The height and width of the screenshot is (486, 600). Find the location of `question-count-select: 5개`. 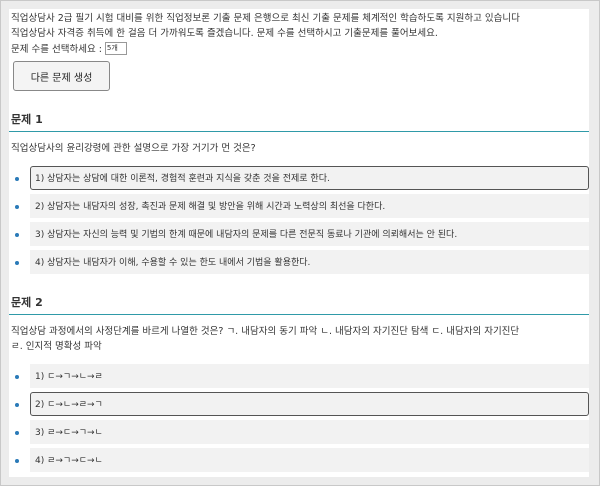

question-count-select: 5개 is located at coordinates (115, 48).